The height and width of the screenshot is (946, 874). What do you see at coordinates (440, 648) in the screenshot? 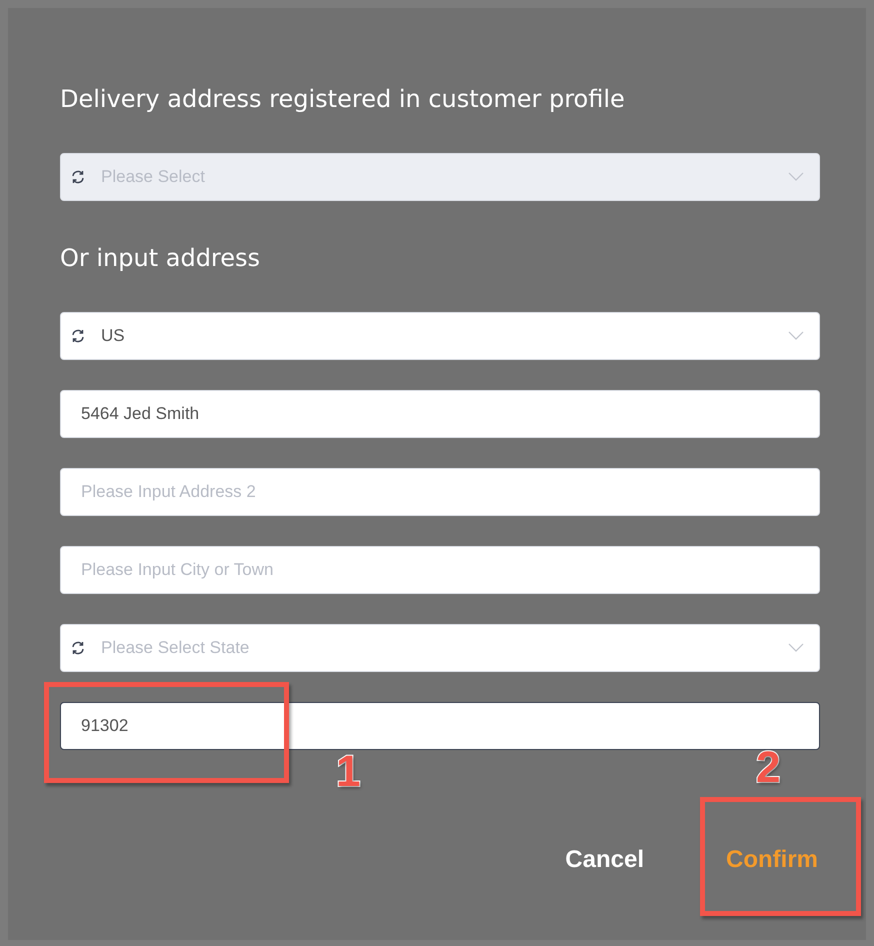
I see `select-field: Please Select State` at bounding box center [440, 648].